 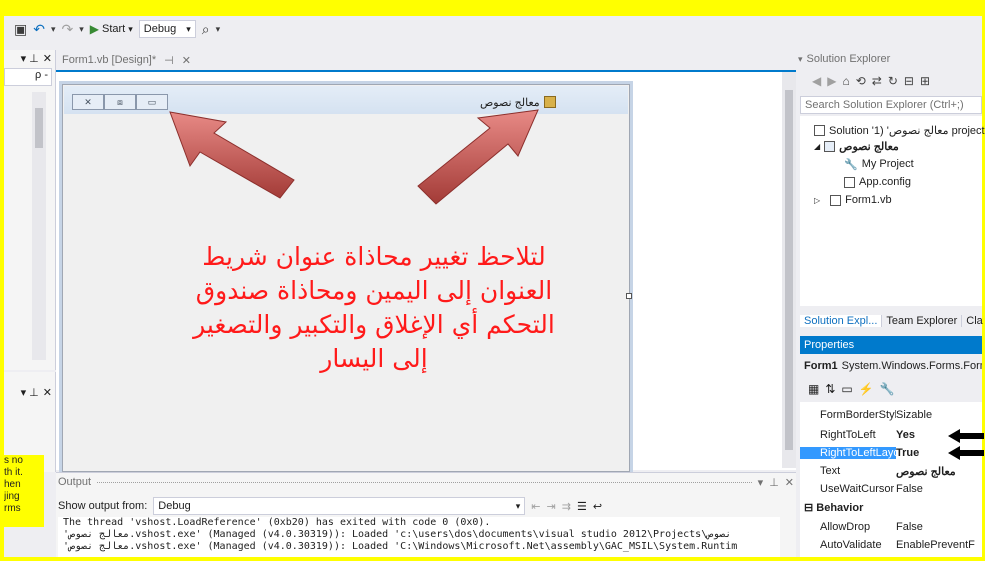 What do you see at coordinates (629, 296) in the screenshot?
I see `form-resize-handle` at bounding box center [629, 296].